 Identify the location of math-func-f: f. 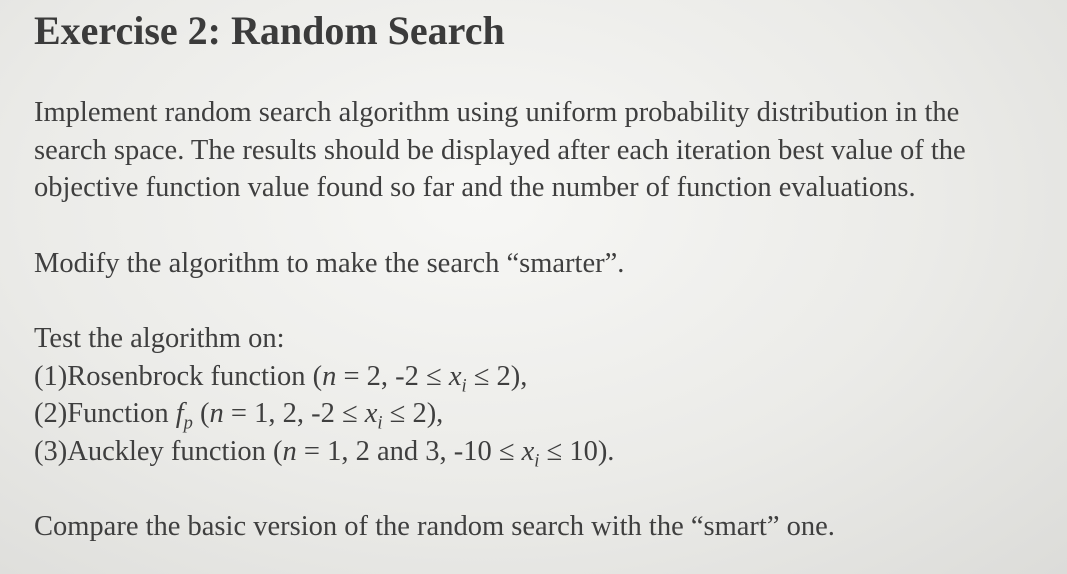
(179, 413).